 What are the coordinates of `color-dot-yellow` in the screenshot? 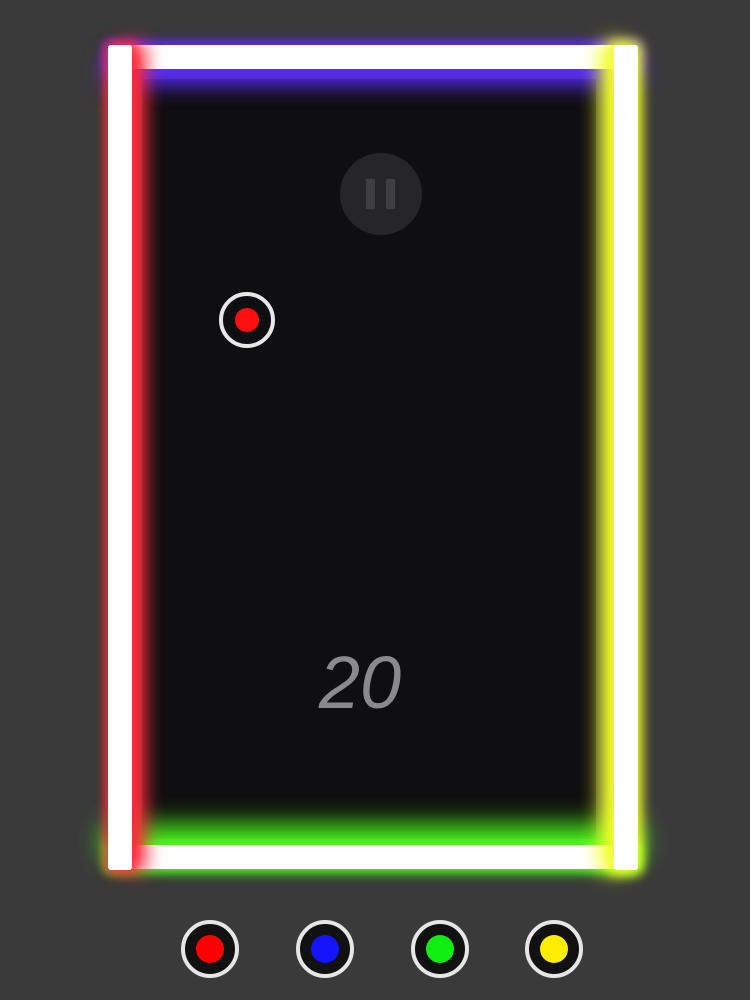 It's located at (554, 949).